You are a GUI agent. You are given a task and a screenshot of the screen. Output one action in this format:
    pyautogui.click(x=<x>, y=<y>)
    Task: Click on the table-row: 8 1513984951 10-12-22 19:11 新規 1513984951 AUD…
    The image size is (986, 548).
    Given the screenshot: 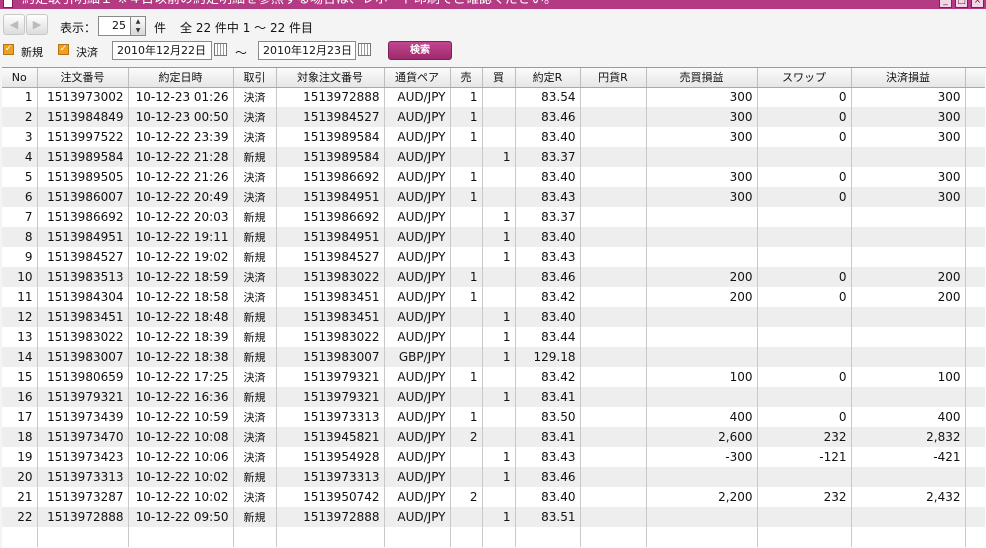 What is the action you would take?
    pyautogui.click(x=493, y=237)
    